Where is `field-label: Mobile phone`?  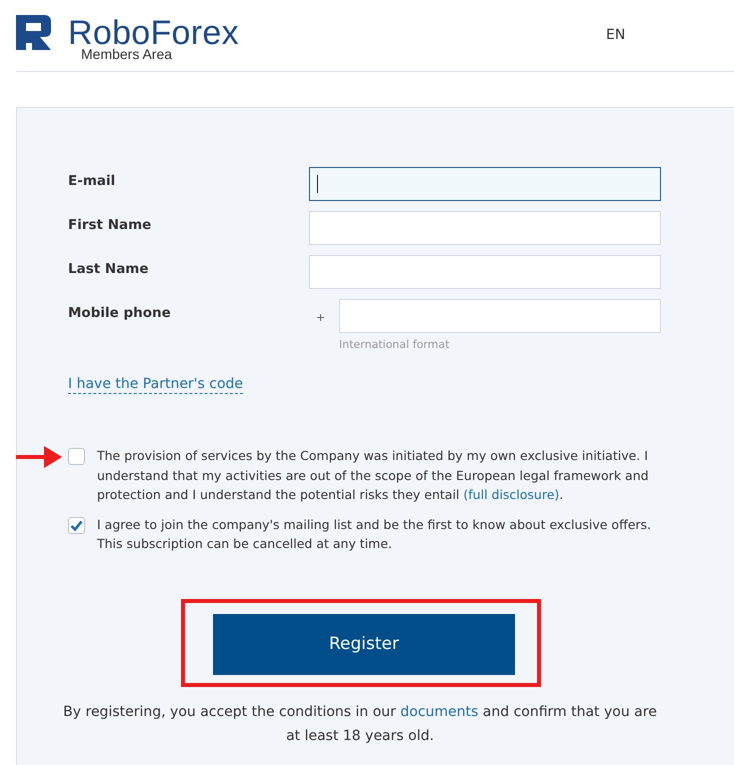 field-label: Mobile phone is located at coordinates (120, 313).